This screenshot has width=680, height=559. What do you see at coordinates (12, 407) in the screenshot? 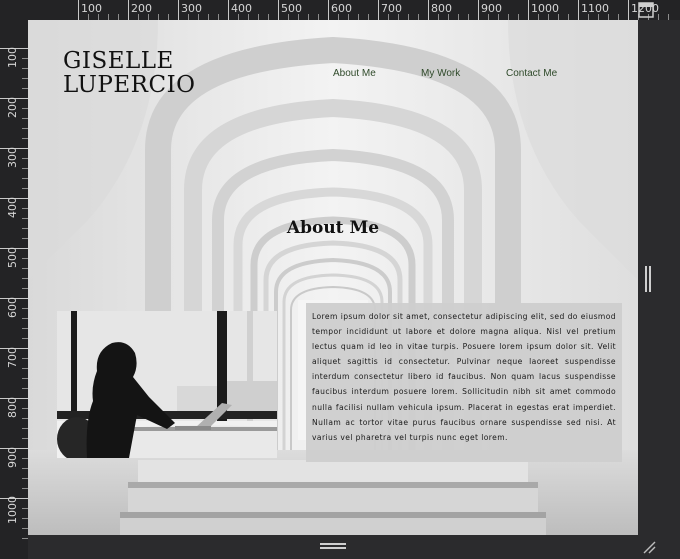
I see `ruler-left-label: 800` at bounding box center [12, 407].